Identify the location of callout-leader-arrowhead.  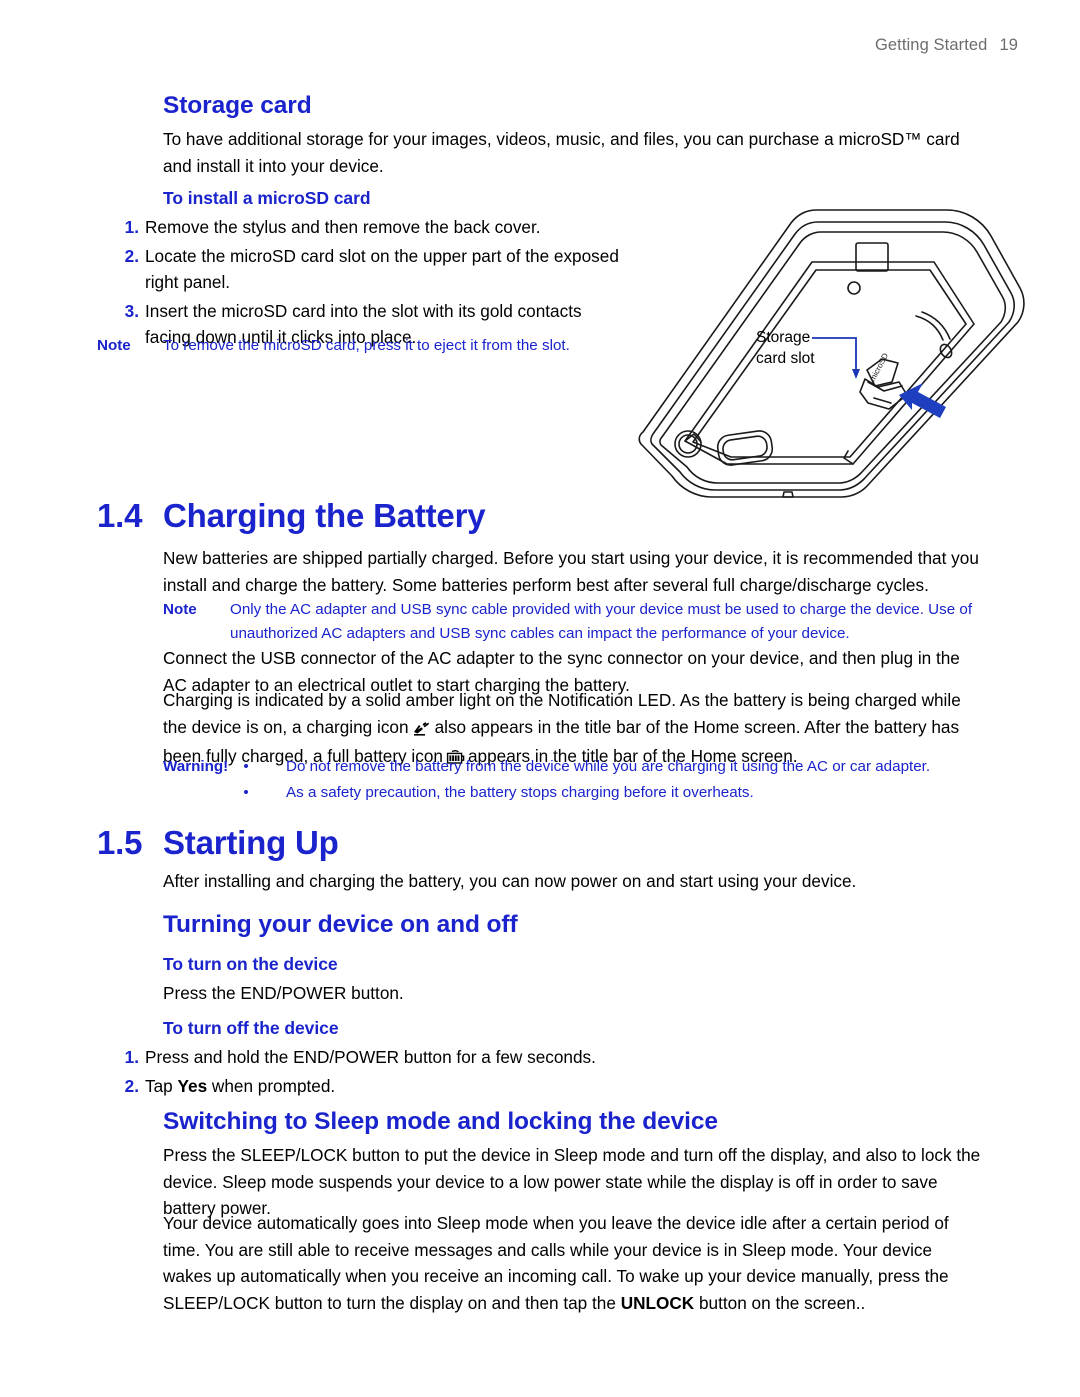
(856, 374).